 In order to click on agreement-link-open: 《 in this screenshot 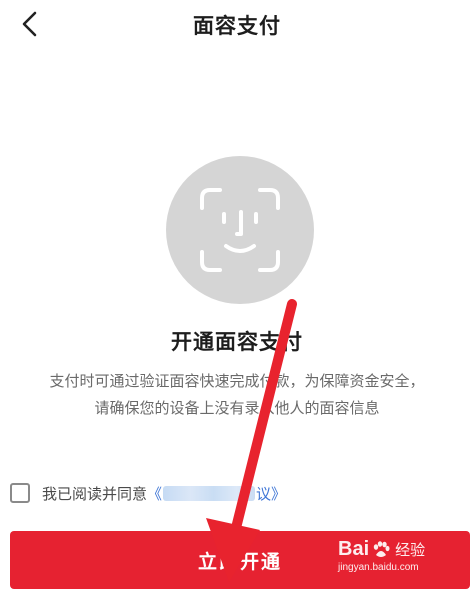, I will do `click(155, 493)`.